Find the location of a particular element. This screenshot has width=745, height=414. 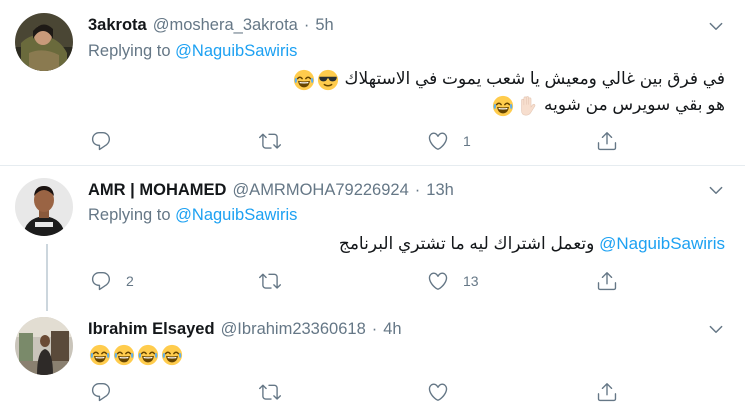

like-count: 13 is located at coordinates (471, 281).